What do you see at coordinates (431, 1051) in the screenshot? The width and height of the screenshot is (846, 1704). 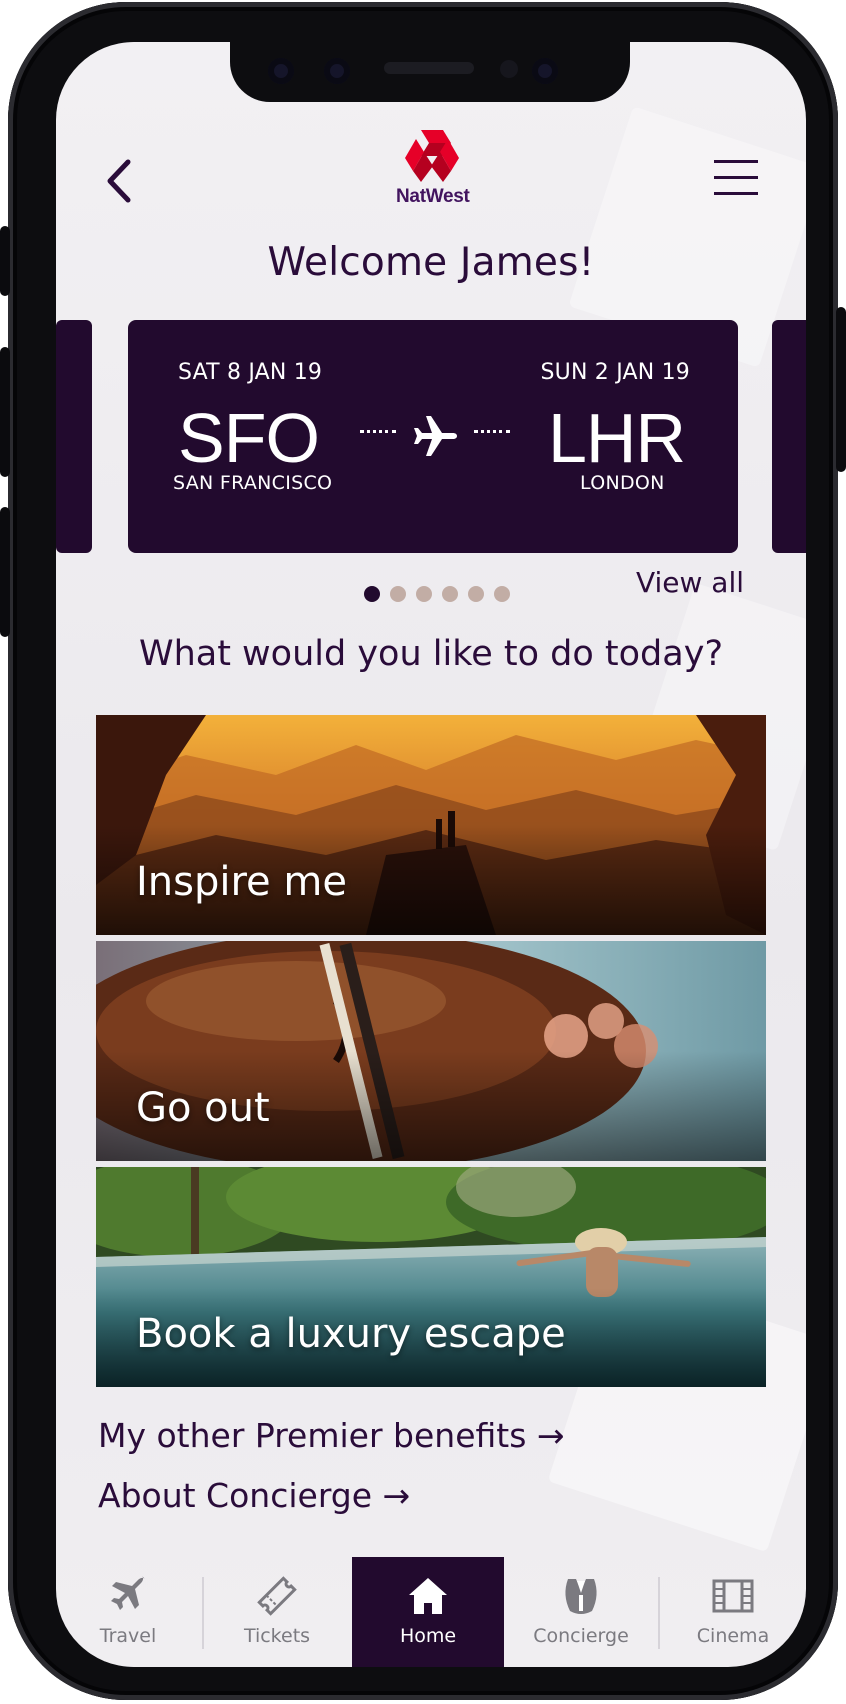 I see `go-out-tile: Go out` at bounding box center [431, 1051].